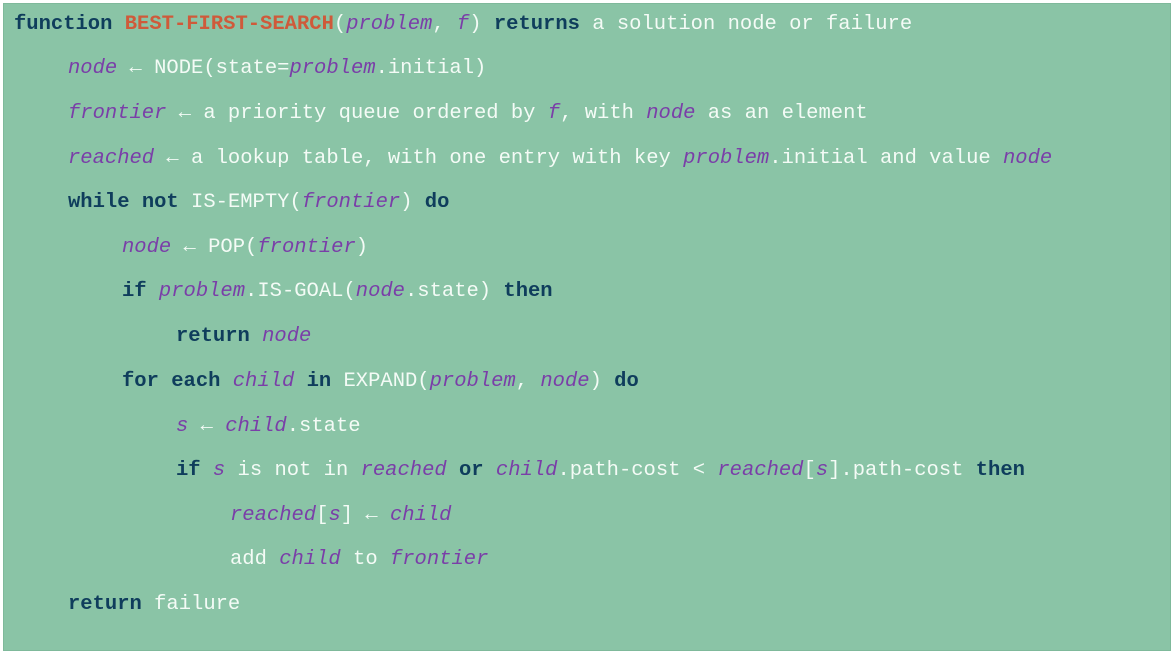 This screenshot has height=654, width=1174. I want to click on code-text: EXPAND(, so click(380, 381).